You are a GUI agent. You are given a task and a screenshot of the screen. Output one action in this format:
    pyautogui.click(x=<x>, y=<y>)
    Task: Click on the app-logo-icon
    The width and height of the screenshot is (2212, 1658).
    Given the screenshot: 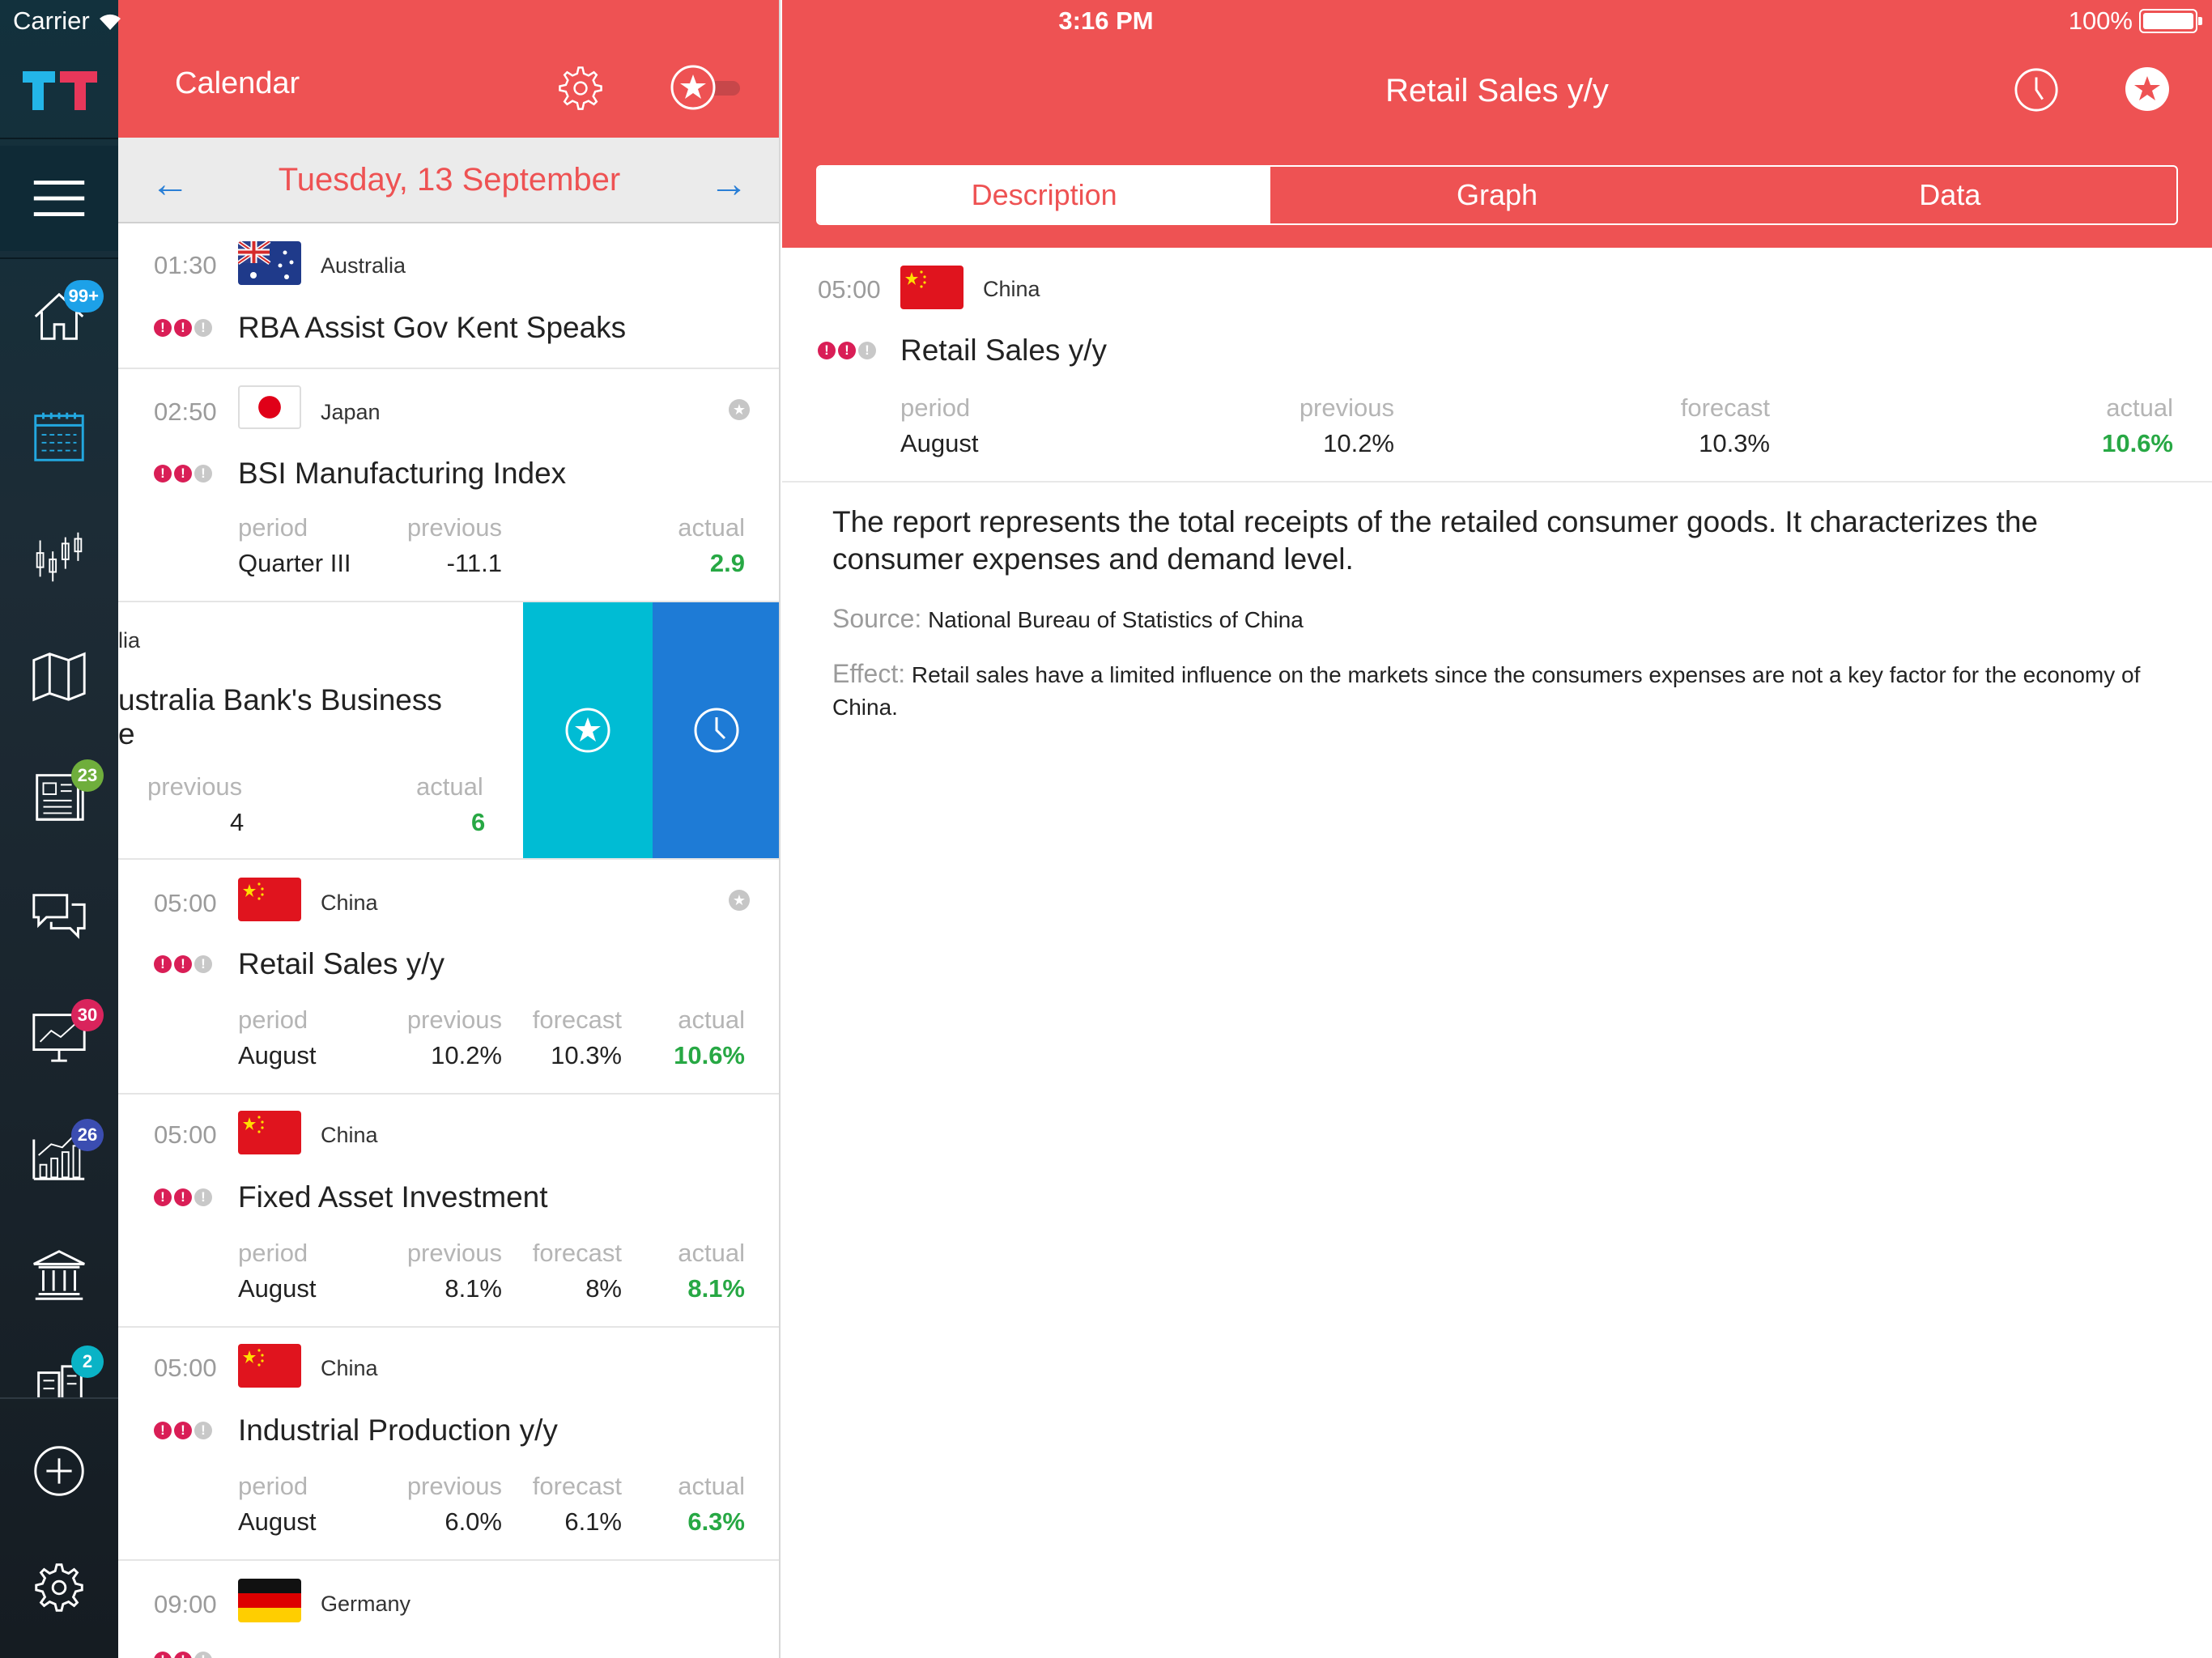 What is the action you would take?
    pyautogui.click(x=60, y=90)
    